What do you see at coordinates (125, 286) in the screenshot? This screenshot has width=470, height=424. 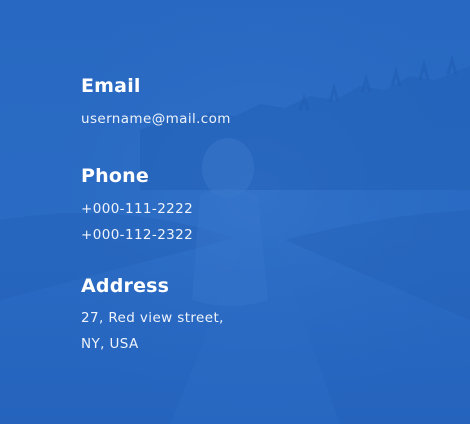 I see `address-heading: Address` at bounding box center [125, 286].